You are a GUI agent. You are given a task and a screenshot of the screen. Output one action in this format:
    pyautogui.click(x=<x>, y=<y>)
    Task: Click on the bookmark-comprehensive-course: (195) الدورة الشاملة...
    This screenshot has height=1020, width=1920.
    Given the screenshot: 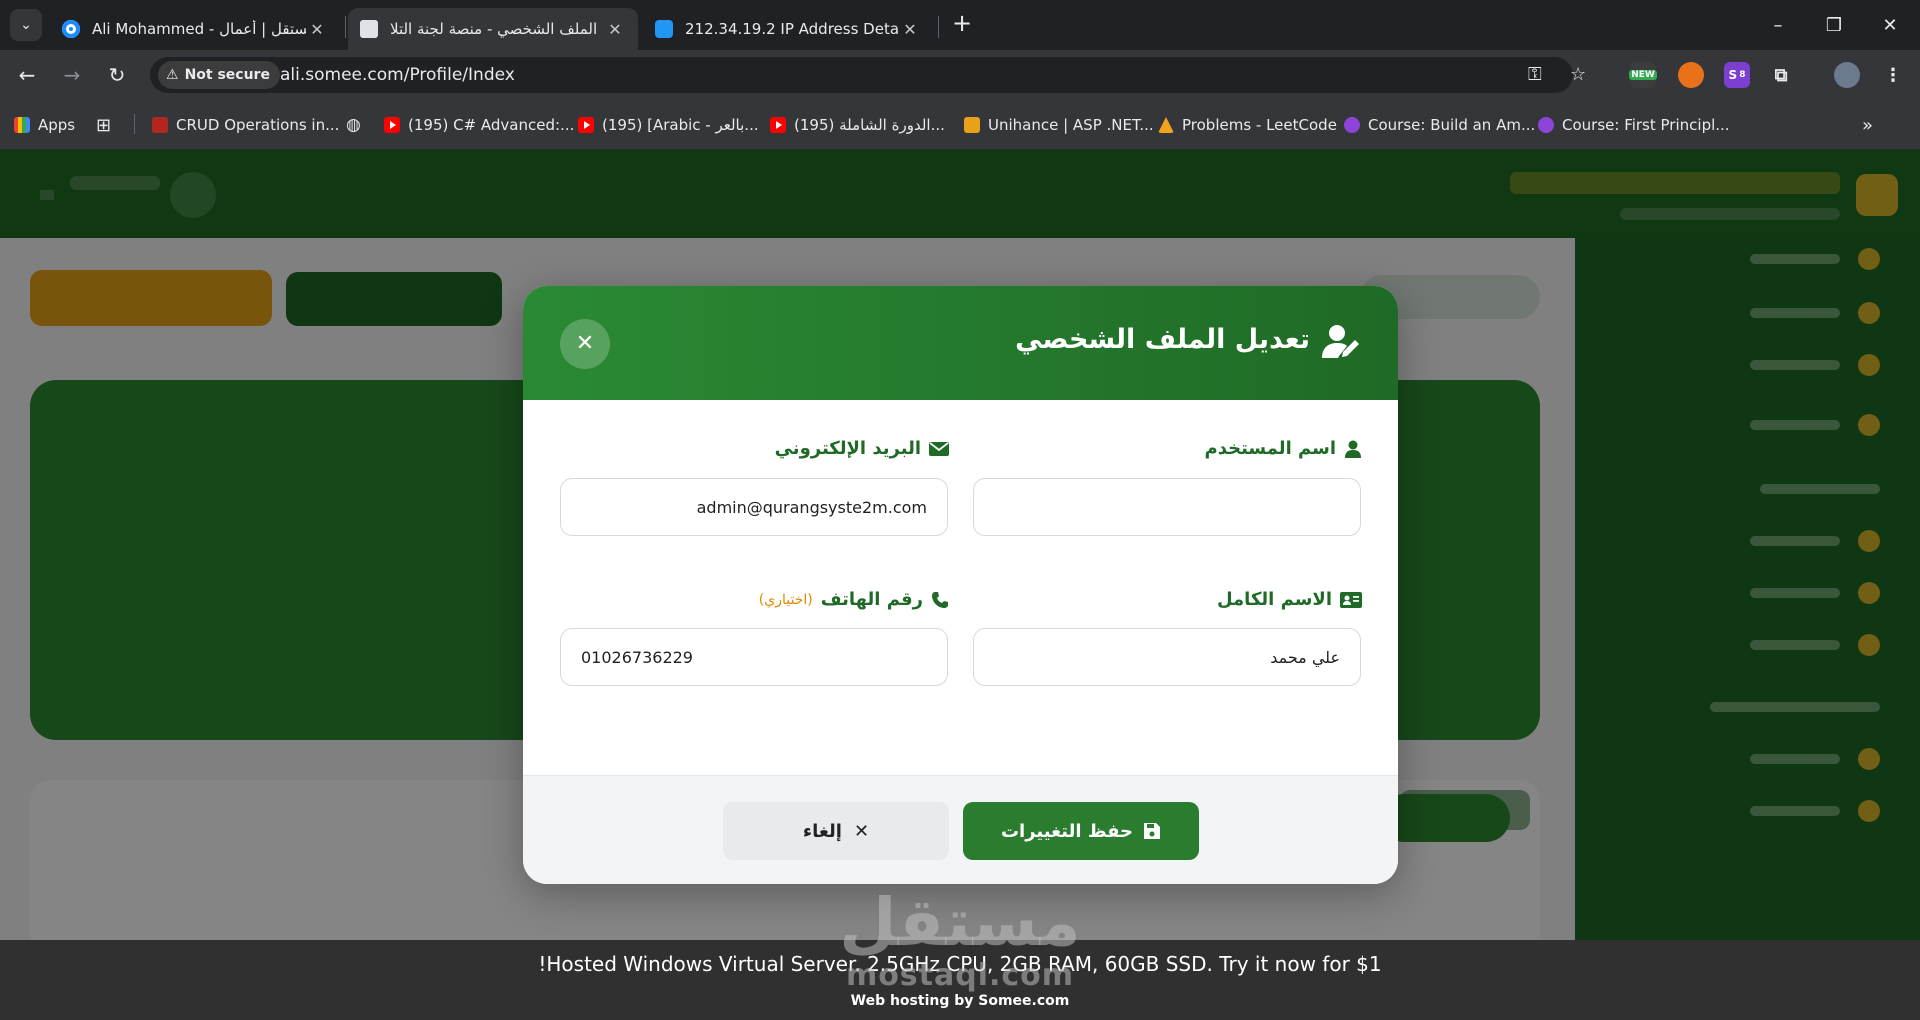 What is the action you would take?
    pyautogui.click(x=857, y=125)
    